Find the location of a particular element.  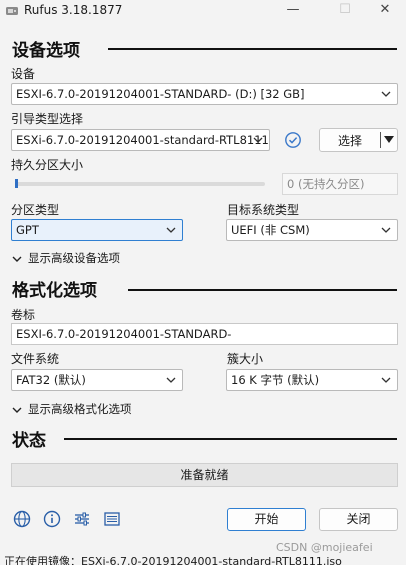

title-bar: Rufus 3.18.1877 — ☐ ✕ is located at coordinates (203, 11).